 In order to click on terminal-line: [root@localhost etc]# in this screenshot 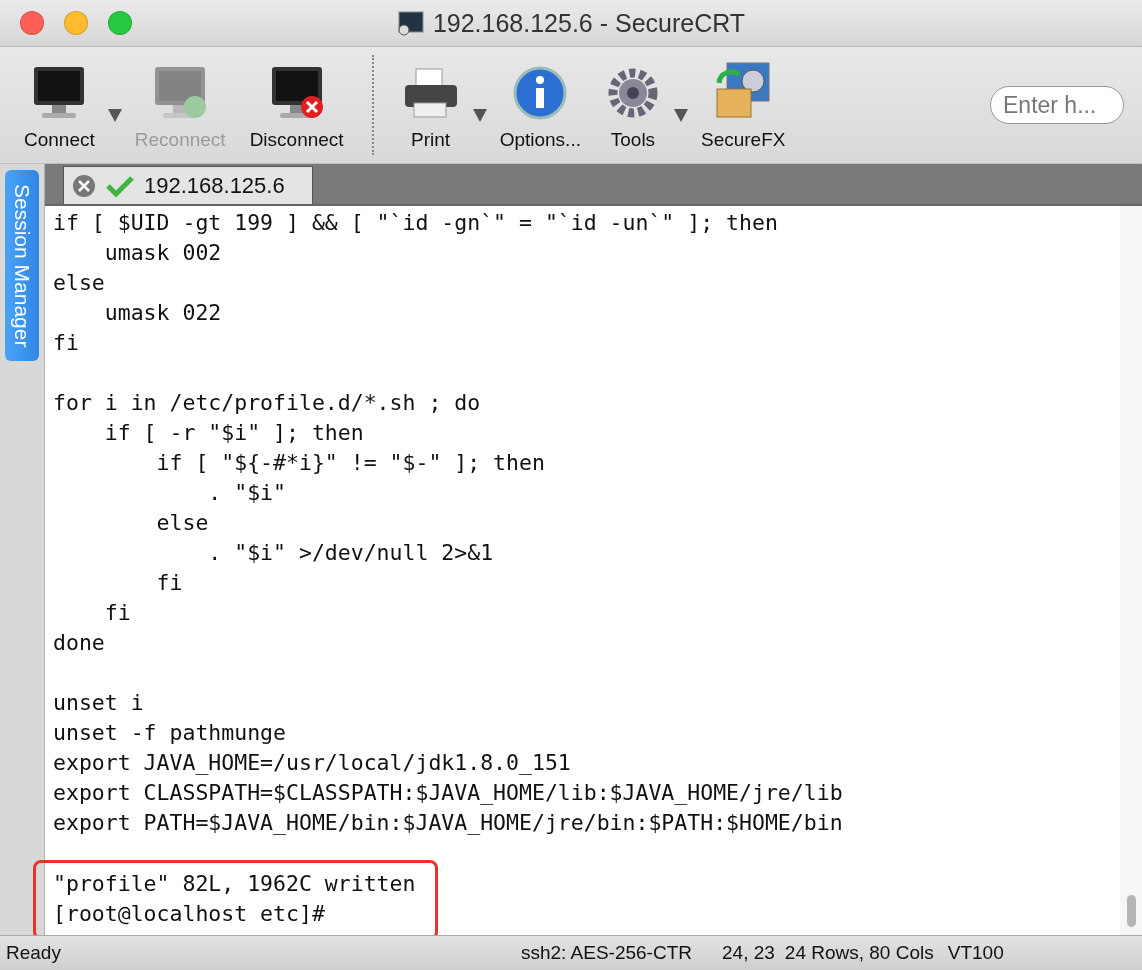, I will do `click(189, 914)`.